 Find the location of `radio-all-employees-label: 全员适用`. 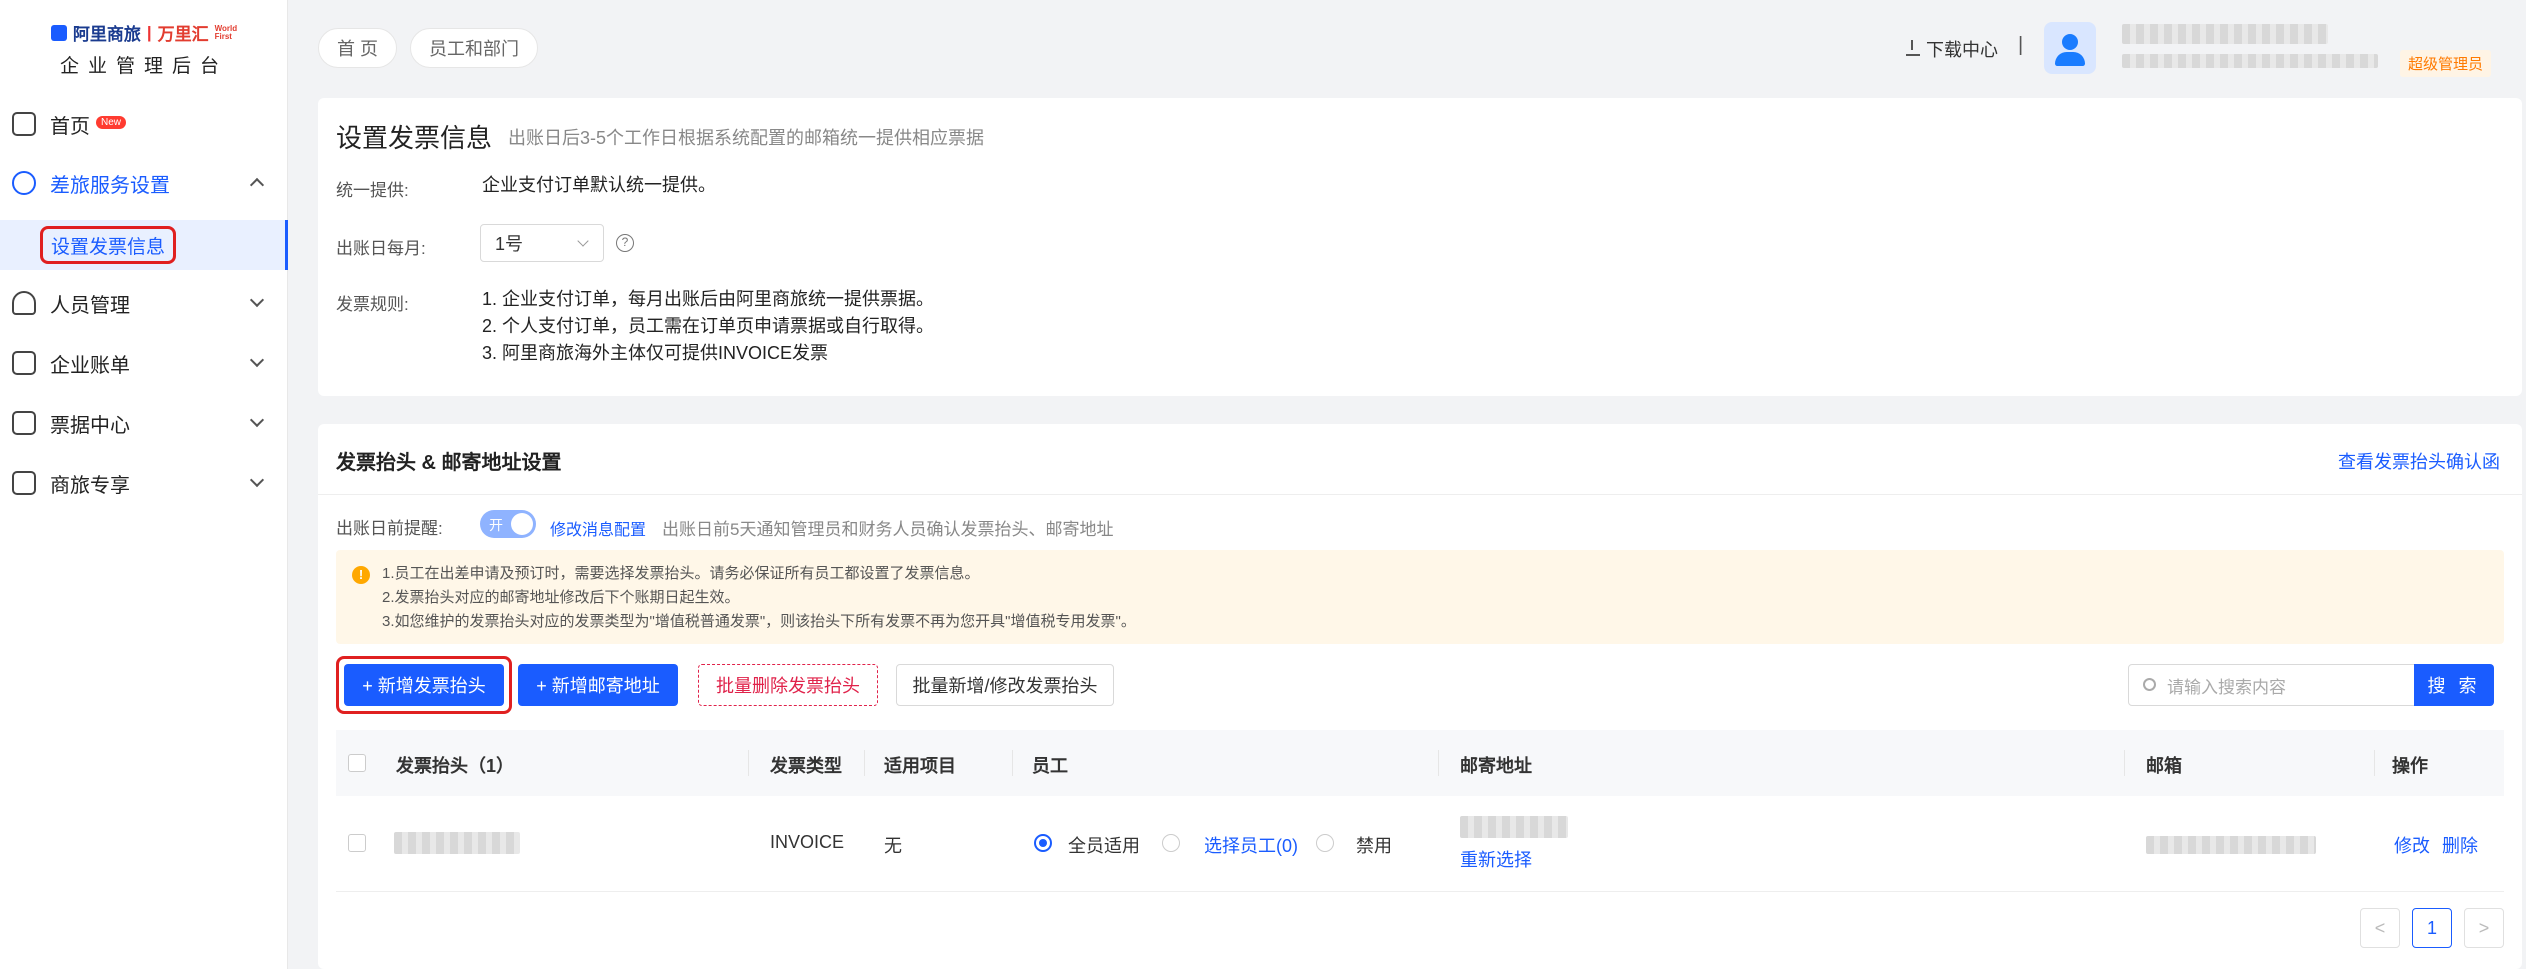

radio-all-employees-label: 全员适用 is located at coordinates (1104, 845).